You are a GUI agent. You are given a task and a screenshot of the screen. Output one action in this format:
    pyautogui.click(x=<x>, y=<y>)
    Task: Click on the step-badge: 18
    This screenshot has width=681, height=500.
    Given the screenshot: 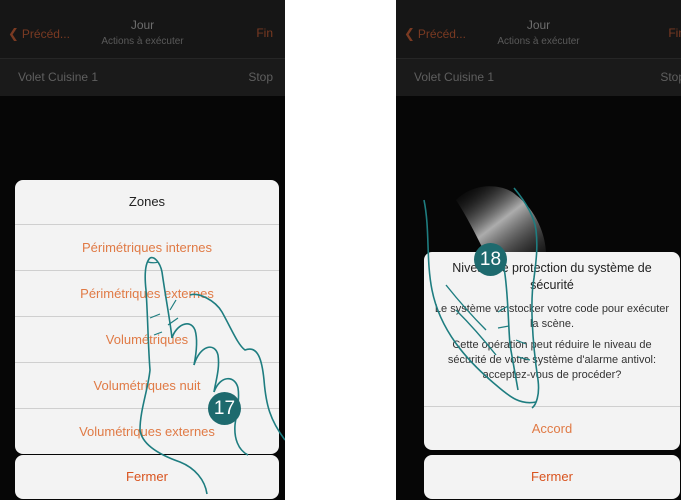 What is the action you would take?
    pyautogui.click(x=490, y=259)
    